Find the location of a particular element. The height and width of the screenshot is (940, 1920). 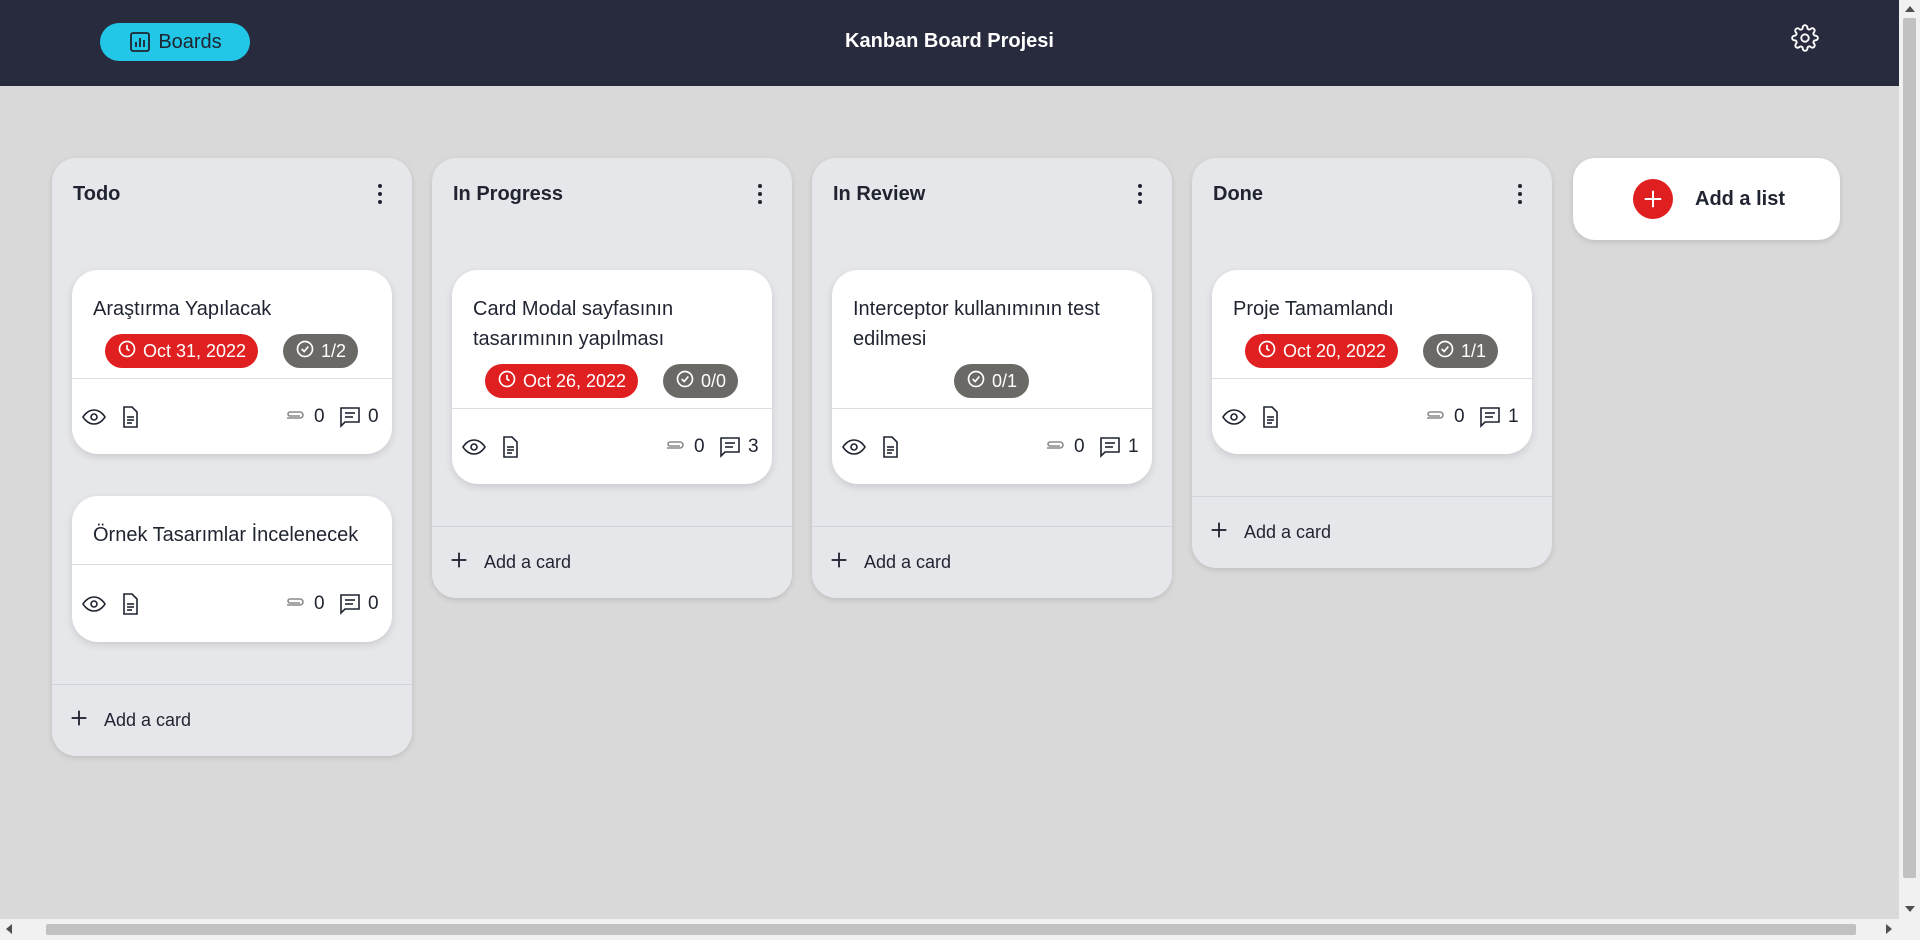

vertical-scrollbar is located at coordinates (1909, 470).